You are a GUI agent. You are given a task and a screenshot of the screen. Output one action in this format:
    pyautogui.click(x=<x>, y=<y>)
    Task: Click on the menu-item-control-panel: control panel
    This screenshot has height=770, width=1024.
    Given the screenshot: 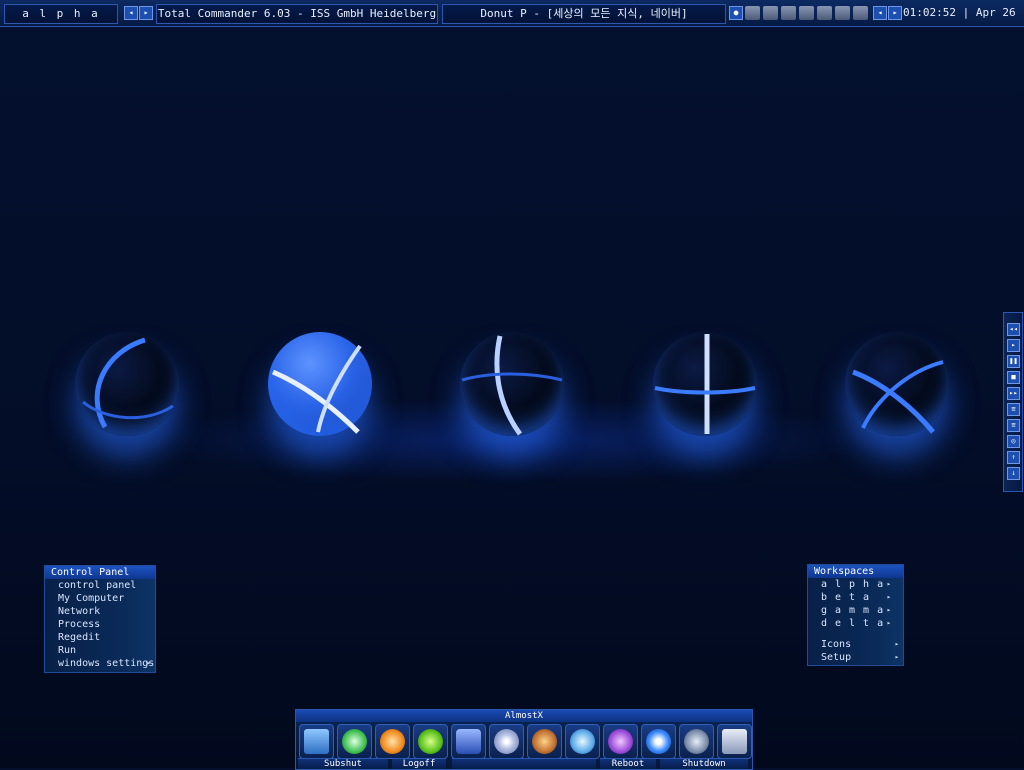 What is the action you would take?
    pyautogui.click(x=100, y=585)
    